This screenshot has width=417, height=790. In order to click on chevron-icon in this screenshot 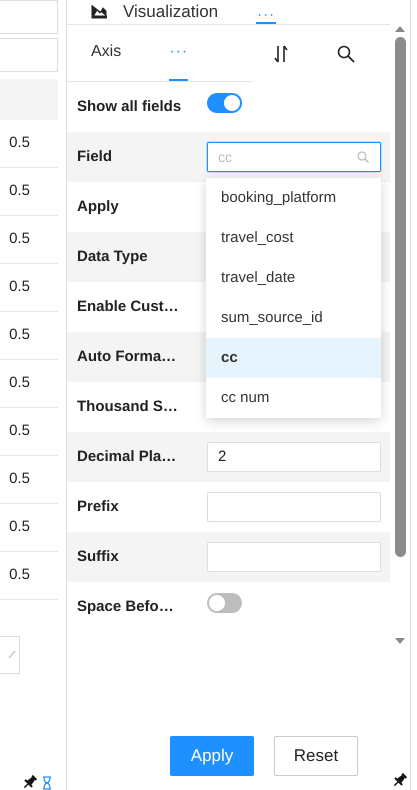, I will do `click(12, 655)`.